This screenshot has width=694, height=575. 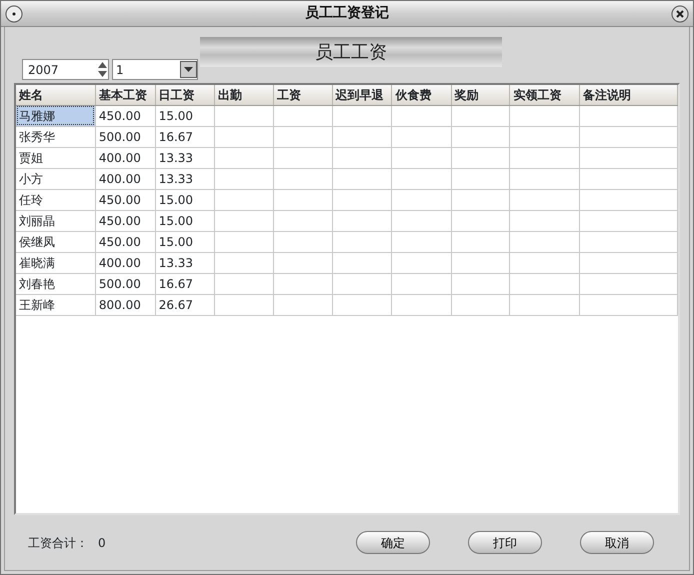 What do you see at coordinates (14, 13) in the screenshot?
I see `menu-icon` at bounding box center [14, 13].